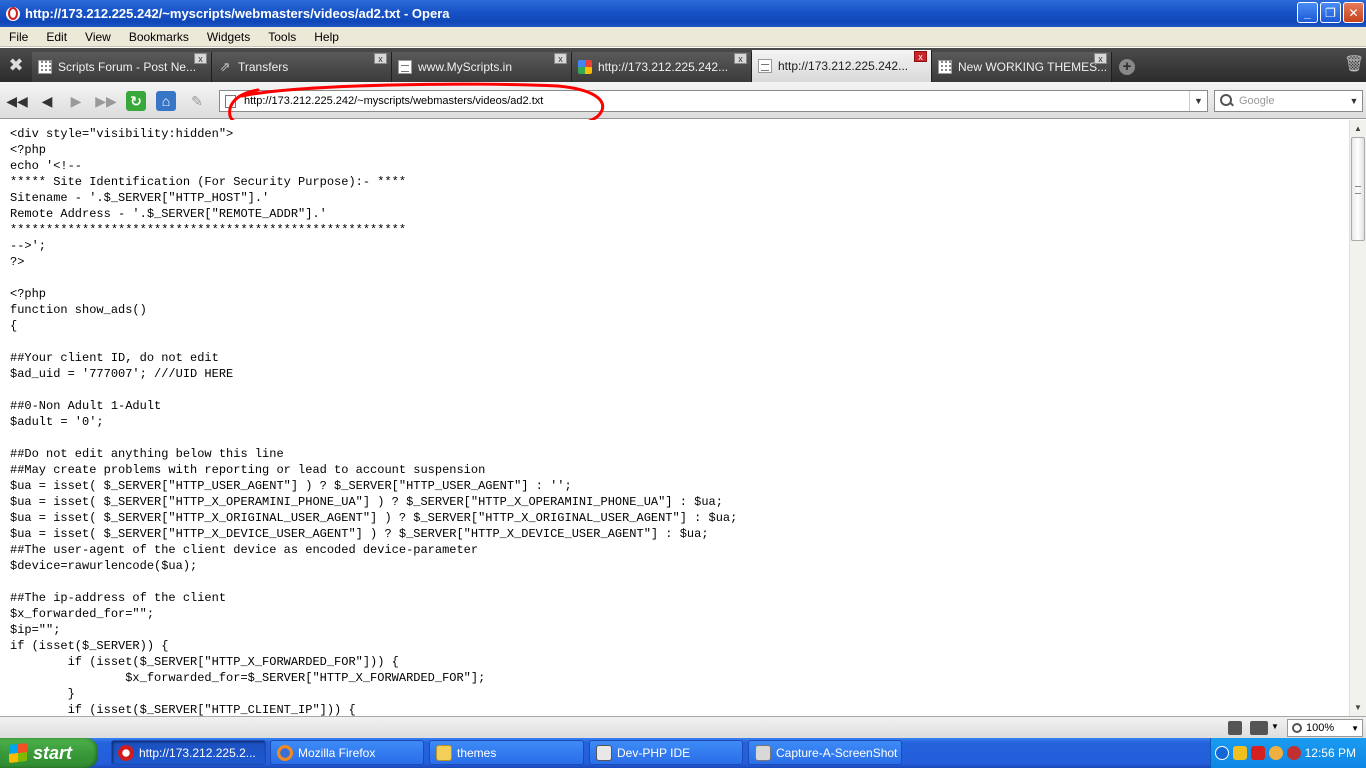 This screenshot has height=768, width=1366. What do you see at coordinates (1288, 101) in the screenshot?
I see `search-field: Google ▼` at bounding box center [1288, 101].